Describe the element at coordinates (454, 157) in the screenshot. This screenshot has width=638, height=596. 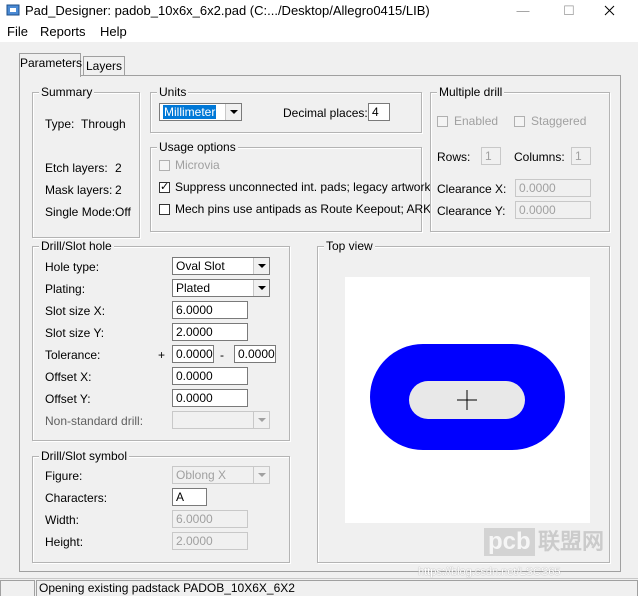
I see `rows-label: Rows:` at that location.